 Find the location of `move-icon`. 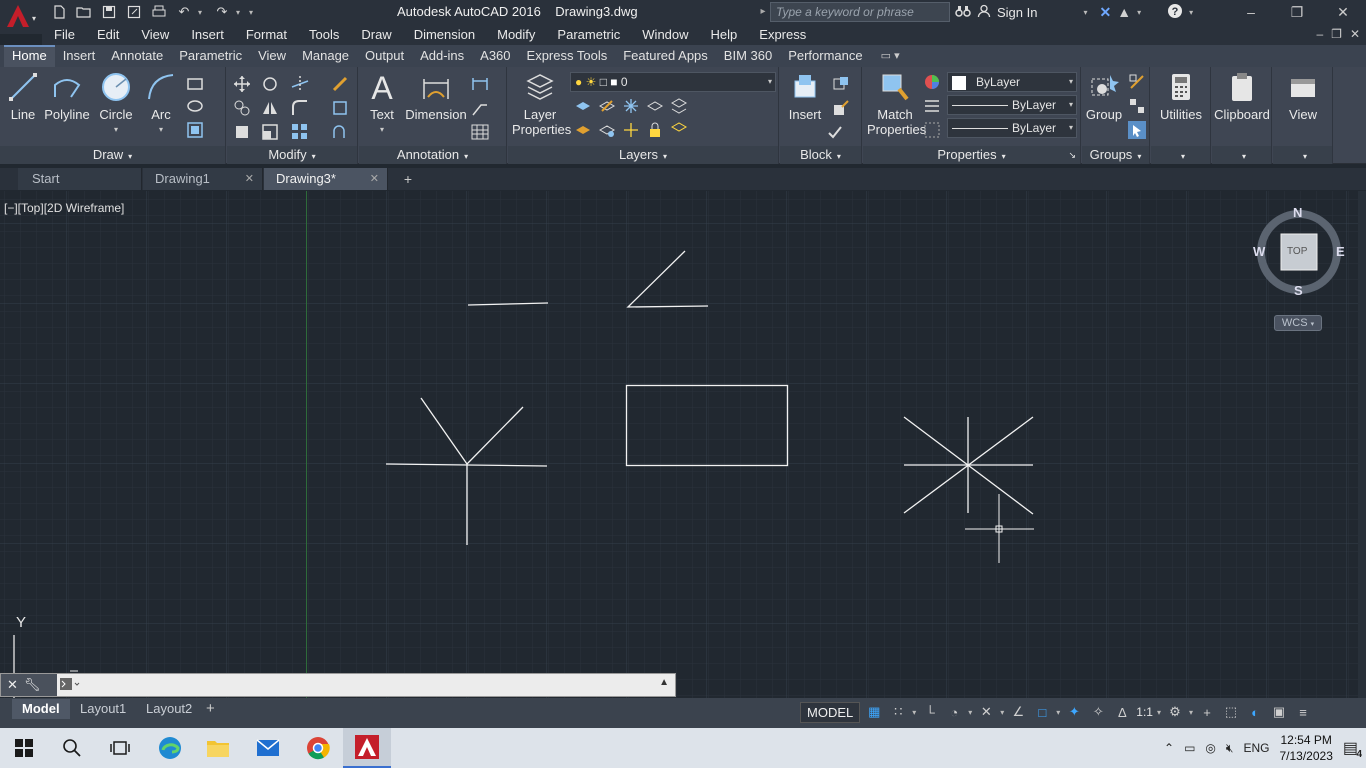

move-icon is located at coordinates (242, 84).